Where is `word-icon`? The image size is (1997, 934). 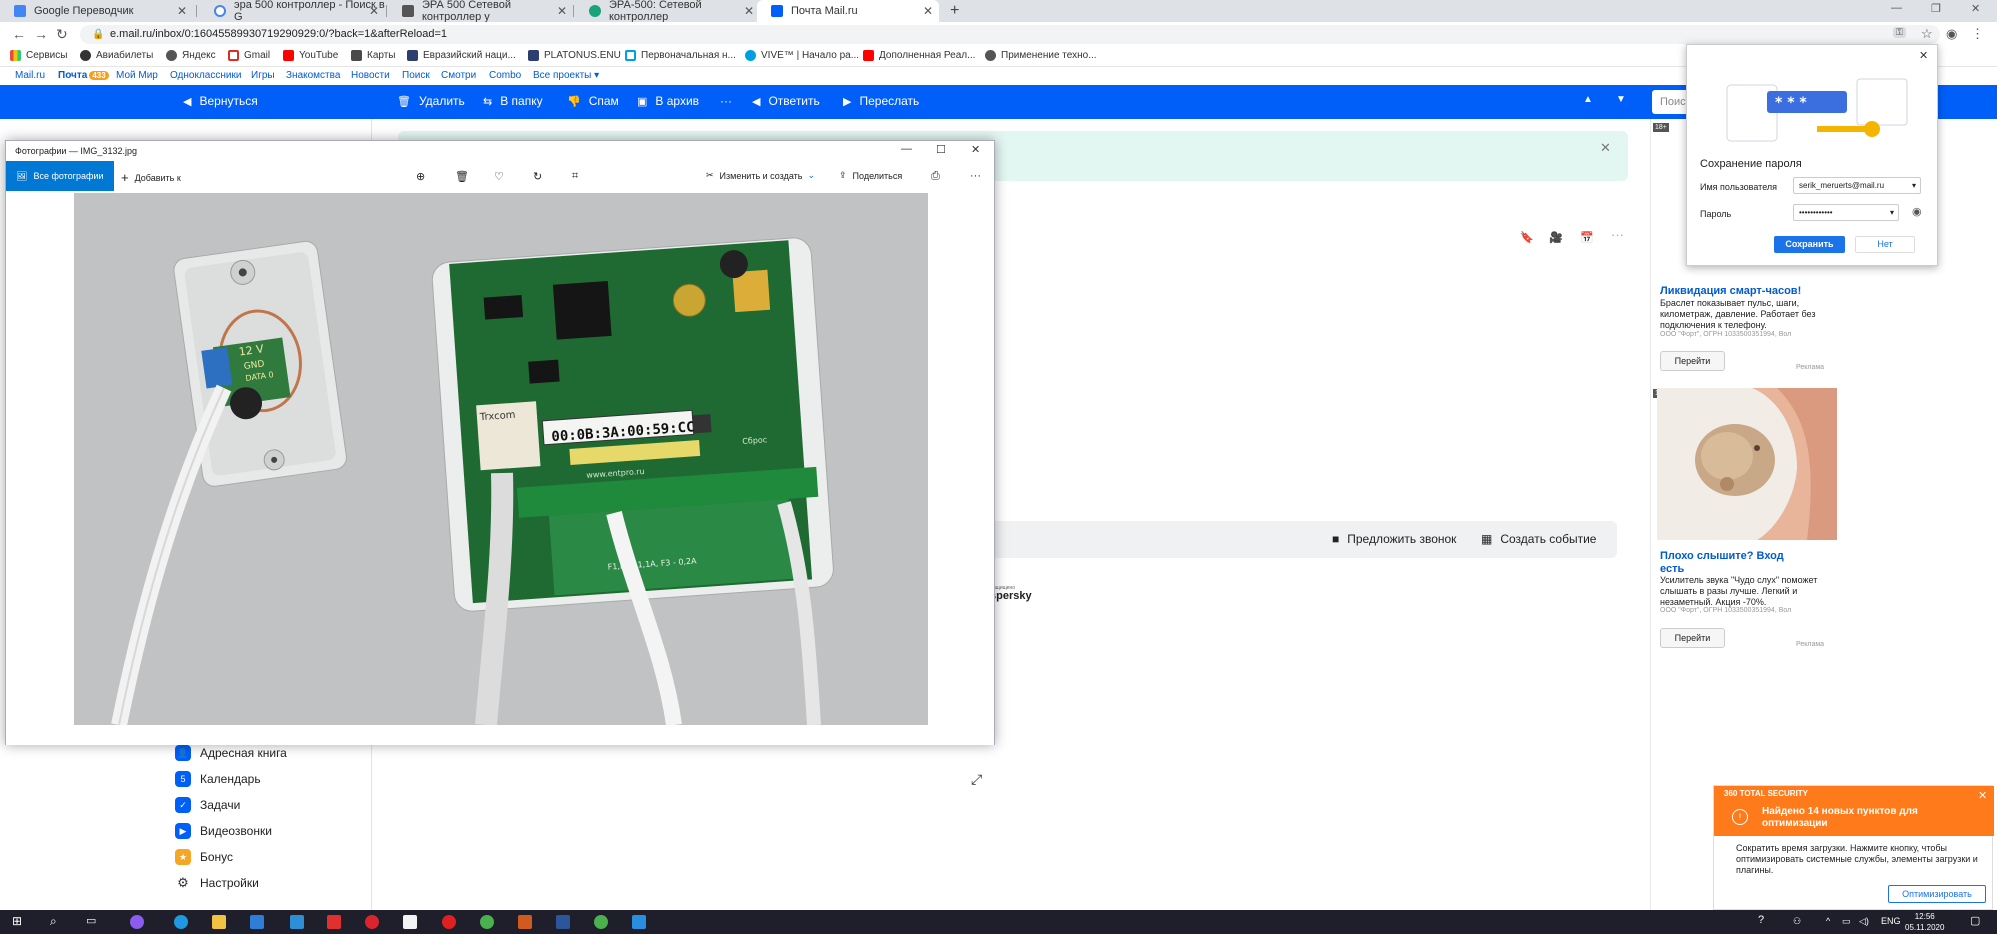 word-icon is located at coordinates (563, 922).